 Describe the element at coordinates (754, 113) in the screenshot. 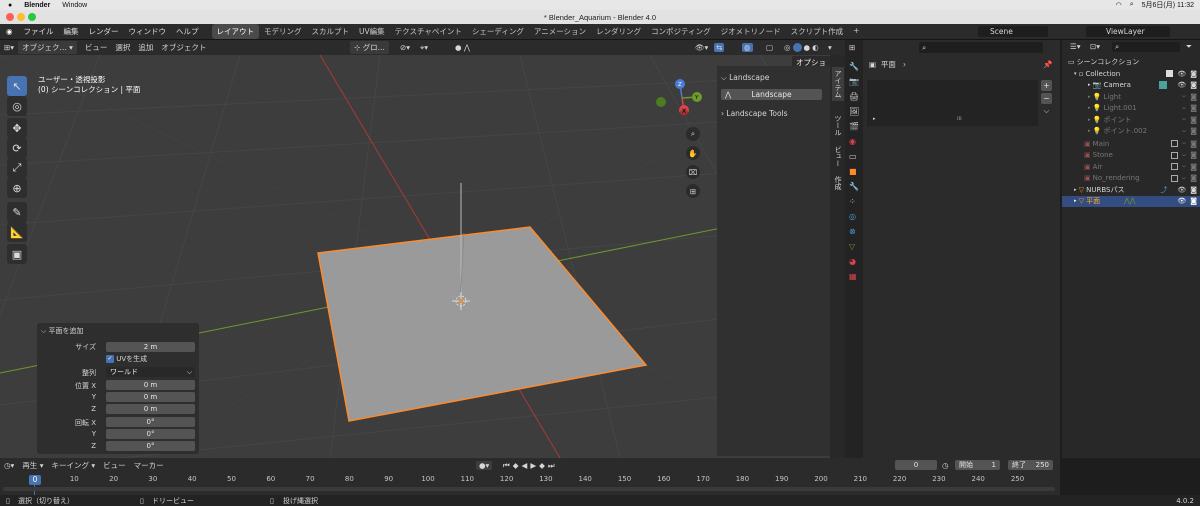

I see `landscape-tools-section-header: › Landscape Tools` at that location.